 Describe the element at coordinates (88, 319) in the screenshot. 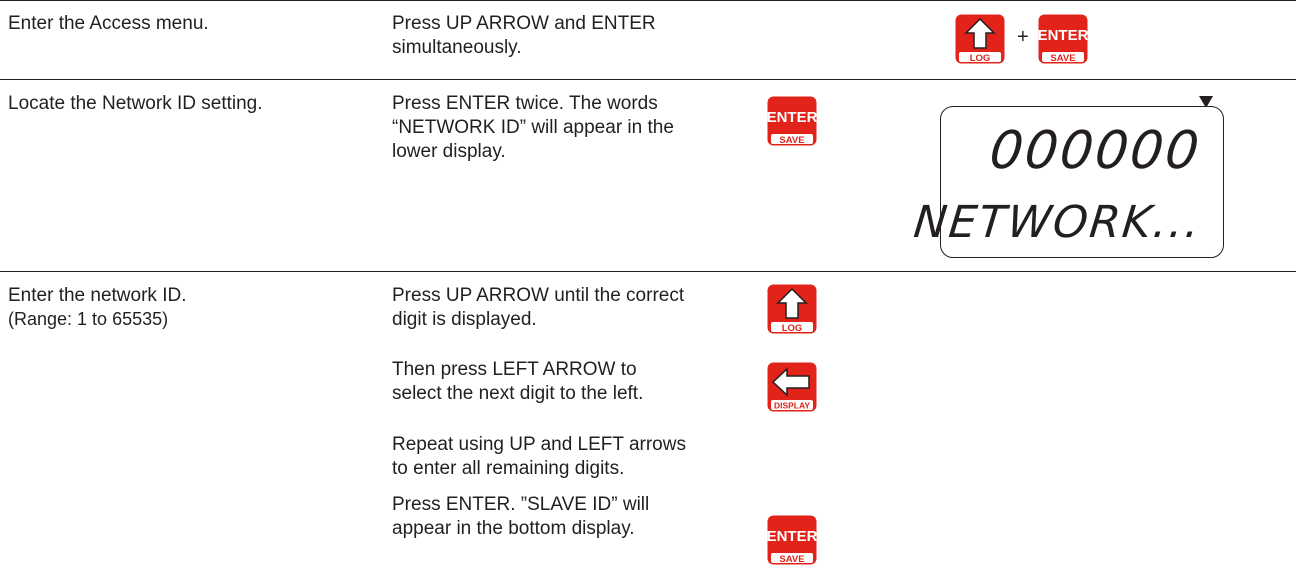

I see `step-note: (Range: 1 to 65535)` at that location.